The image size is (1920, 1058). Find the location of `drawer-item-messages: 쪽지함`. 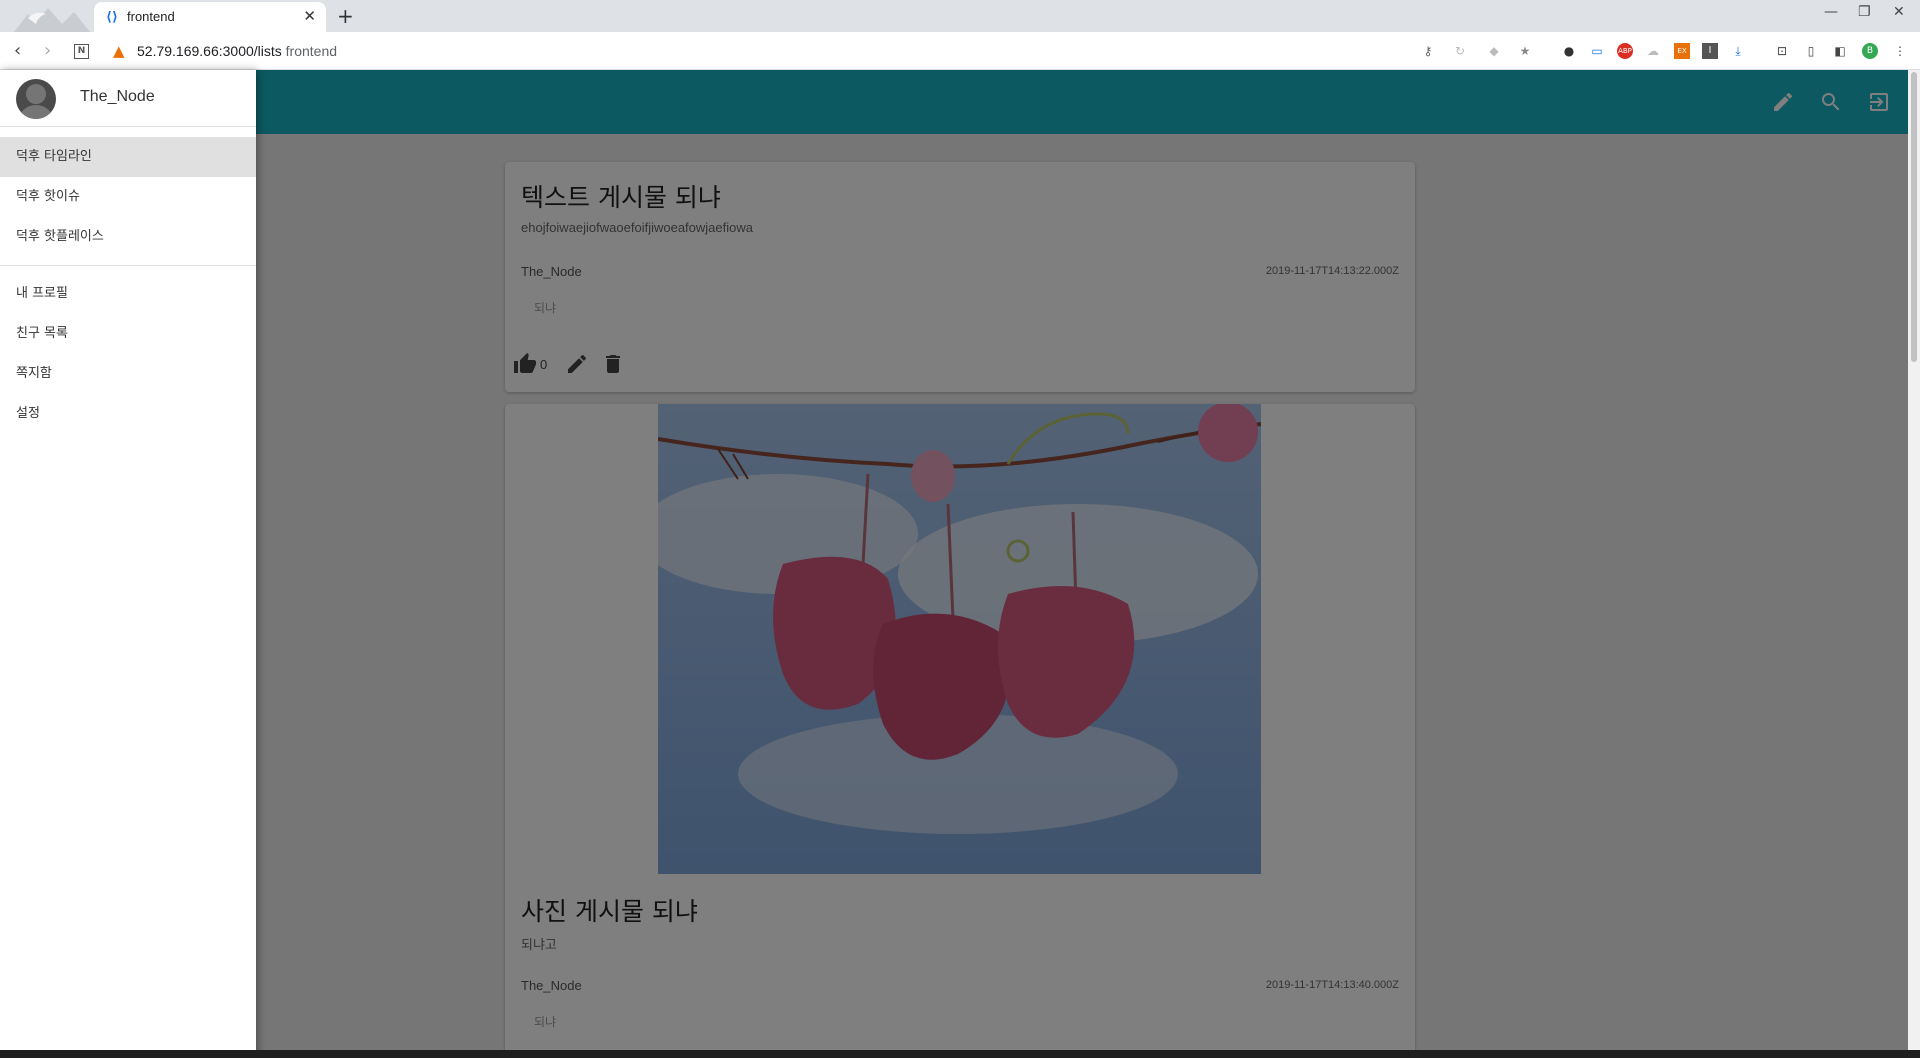

drawer-item-messages: 쪽지함 is located at coordinates (128, 374).